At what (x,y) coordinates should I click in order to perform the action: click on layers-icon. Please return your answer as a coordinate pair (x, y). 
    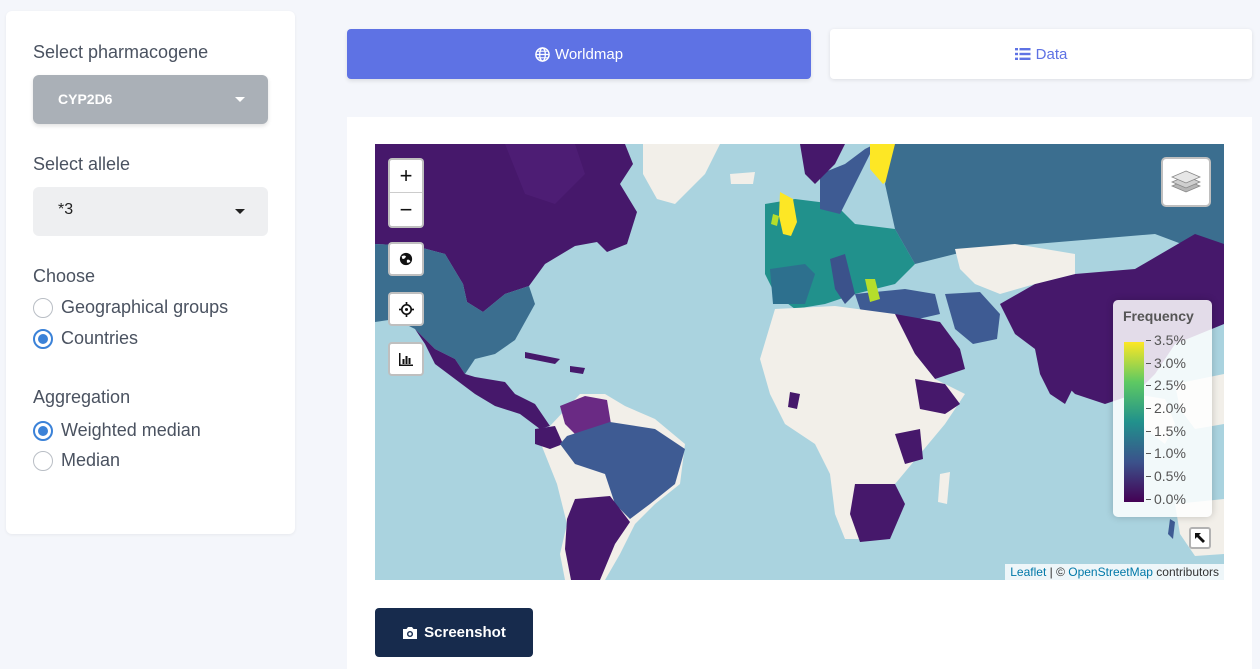
    Looking at the image, I should click on (1186, 181).